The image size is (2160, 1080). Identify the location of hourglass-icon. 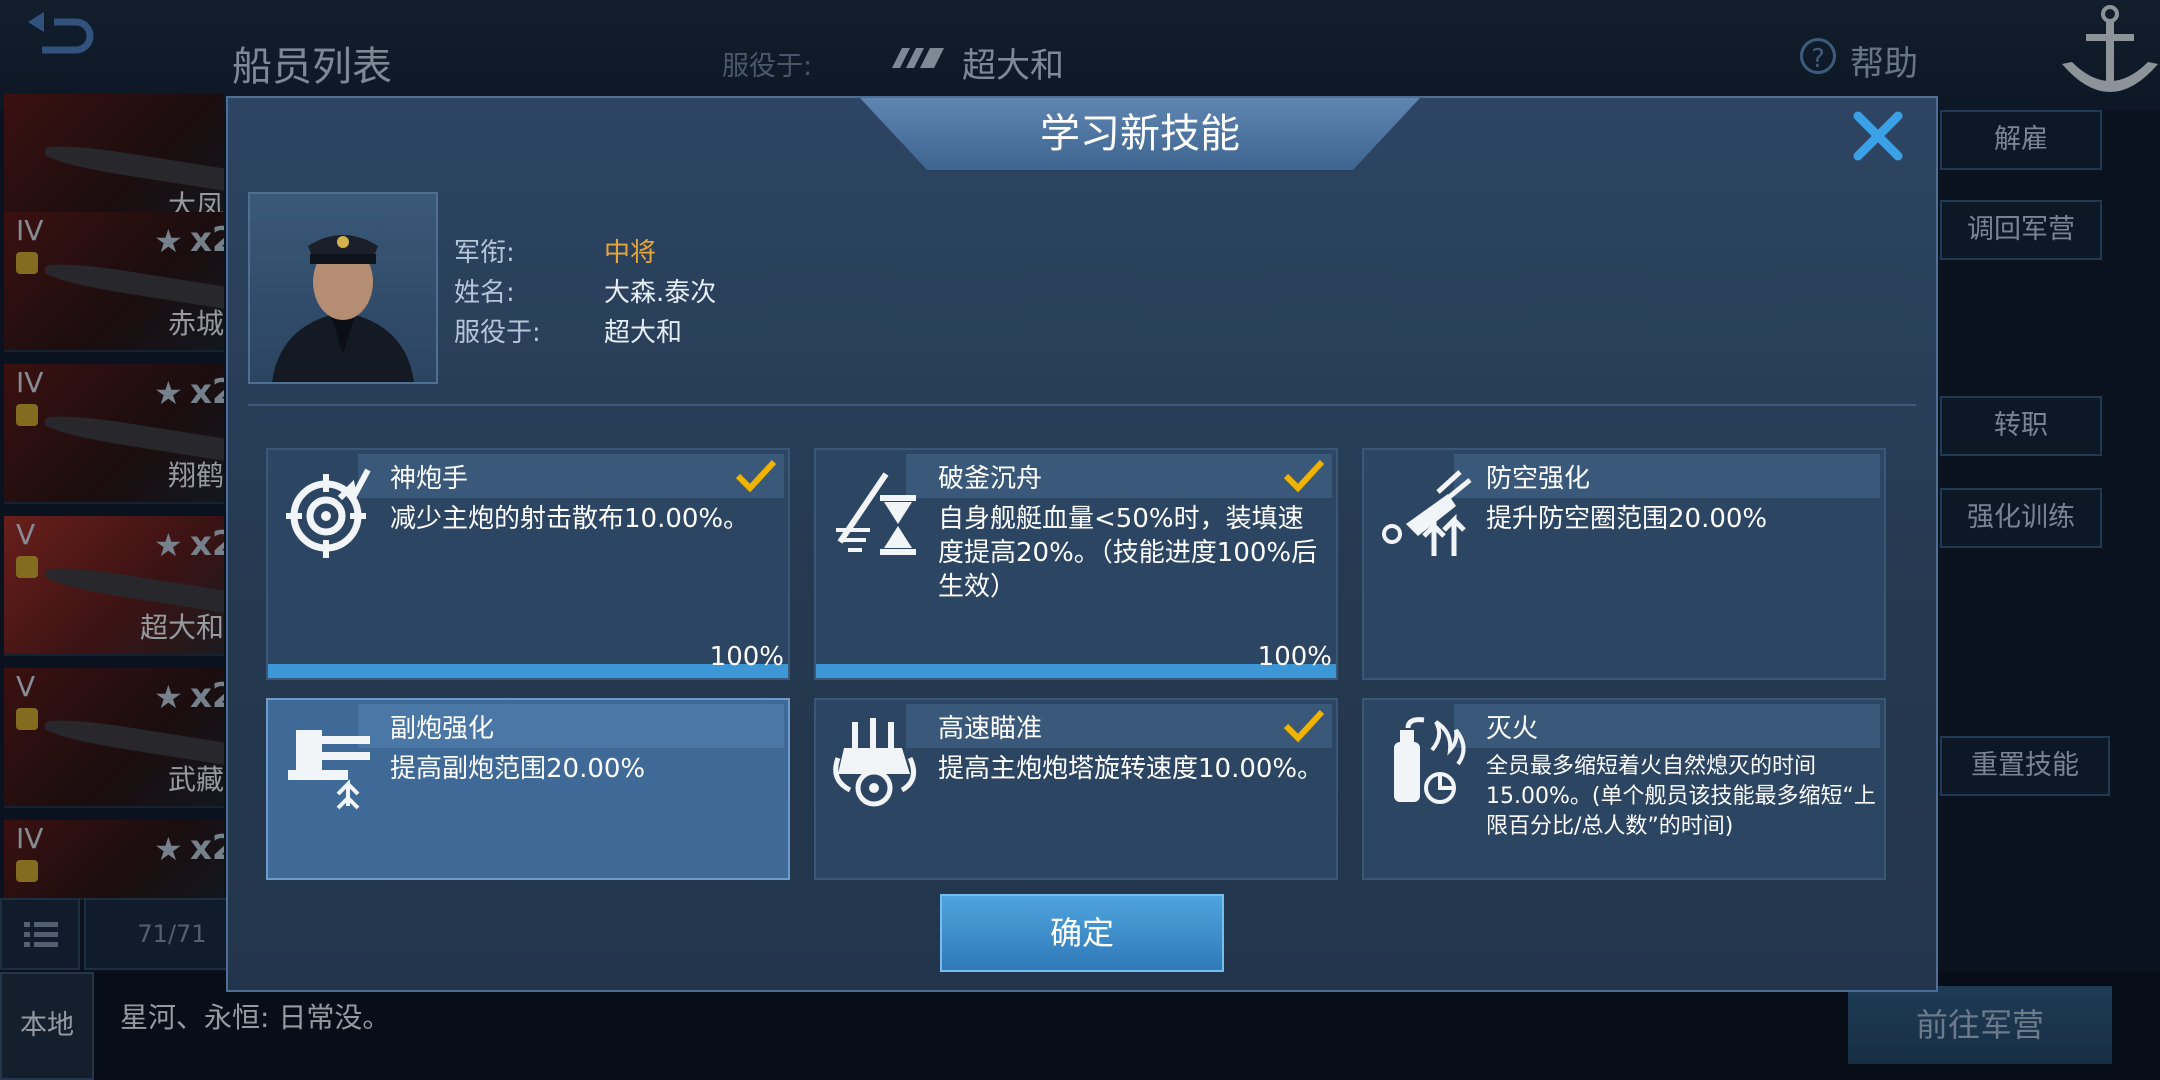
(876, 513).